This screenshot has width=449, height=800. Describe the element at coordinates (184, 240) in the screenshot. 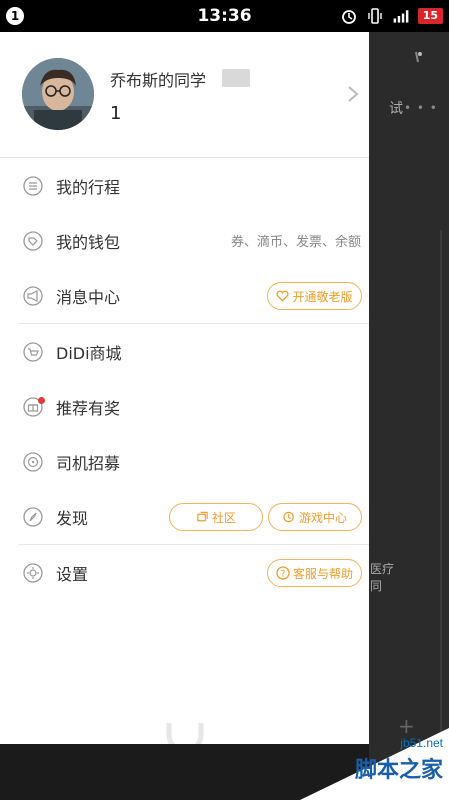

I see `menu-item-wallet: 我的钱包 券、滴币、发票、余额` at that location.